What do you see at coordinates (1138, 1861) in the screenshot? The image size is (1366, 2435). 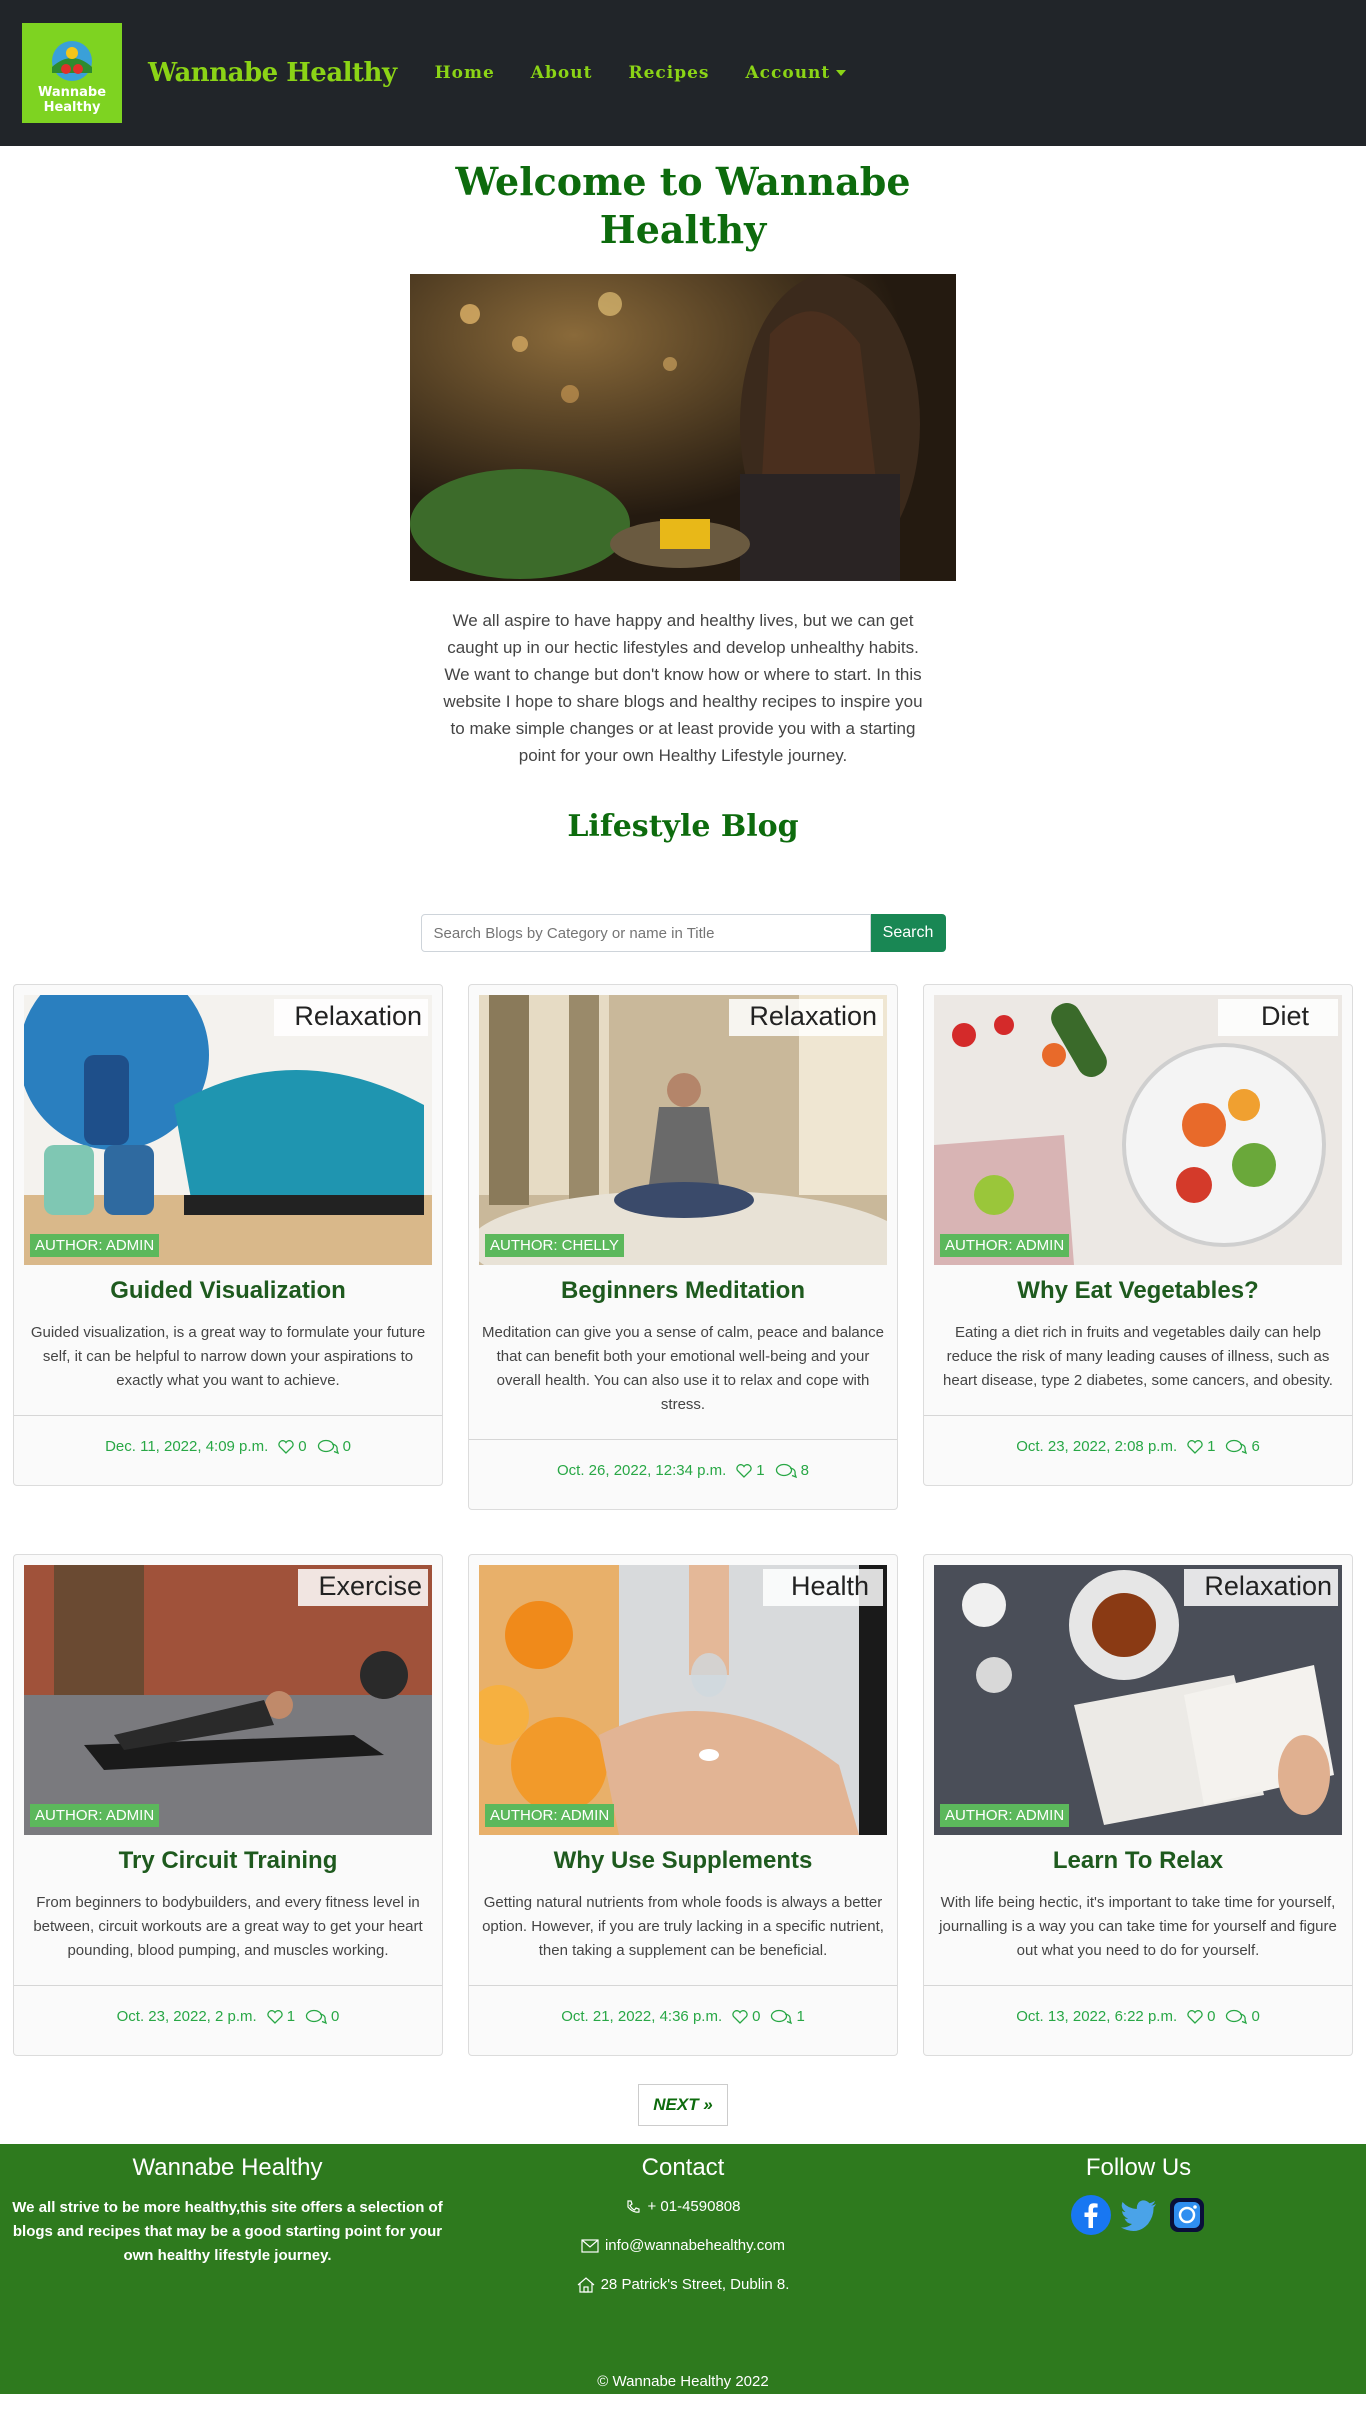 I see `blog-card-title: Learn To Relax` at bounding box center [1138, 1861].